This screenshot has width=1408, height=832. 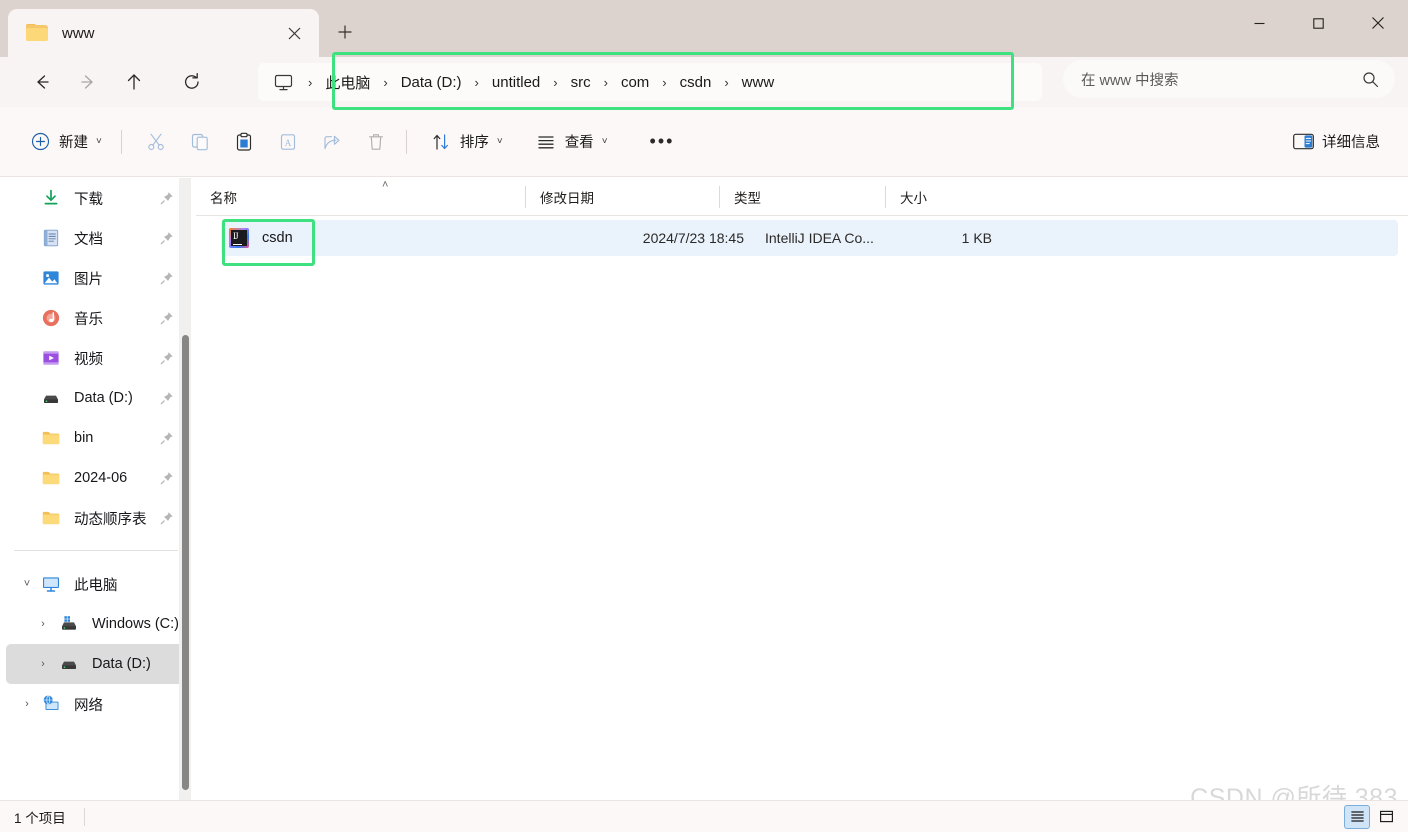 I want to click on breadcrumb-item-3: src, so click(x=581, y=82).